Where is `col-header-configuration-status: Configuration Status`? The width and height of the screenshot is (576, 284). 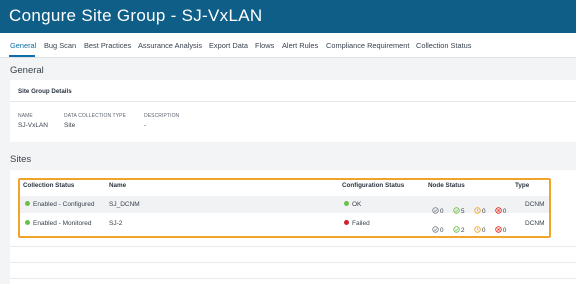
col-header-configuration-status: Configuration Status is located at coordinates (373, 185).